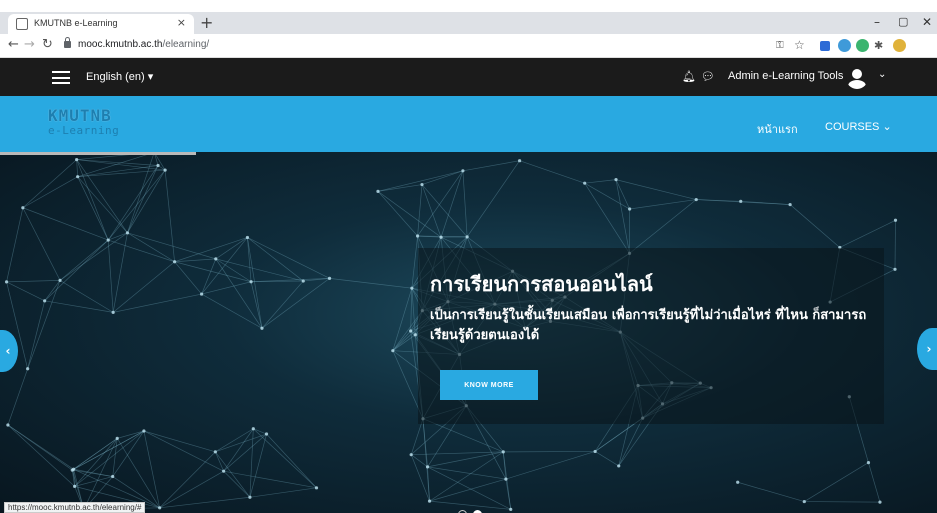 The image size is (937, 513). I want to click on minimize-button: –, so click(877, 22).